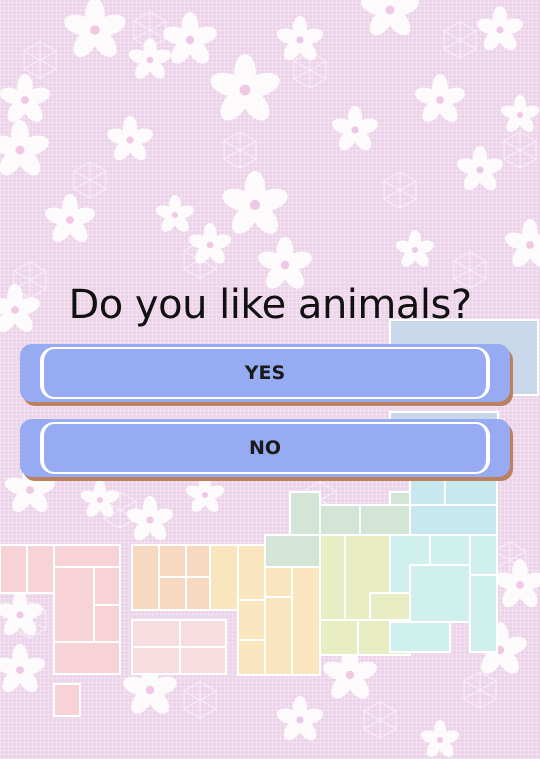  I want to click on no-button: NO, so click(265, 448).